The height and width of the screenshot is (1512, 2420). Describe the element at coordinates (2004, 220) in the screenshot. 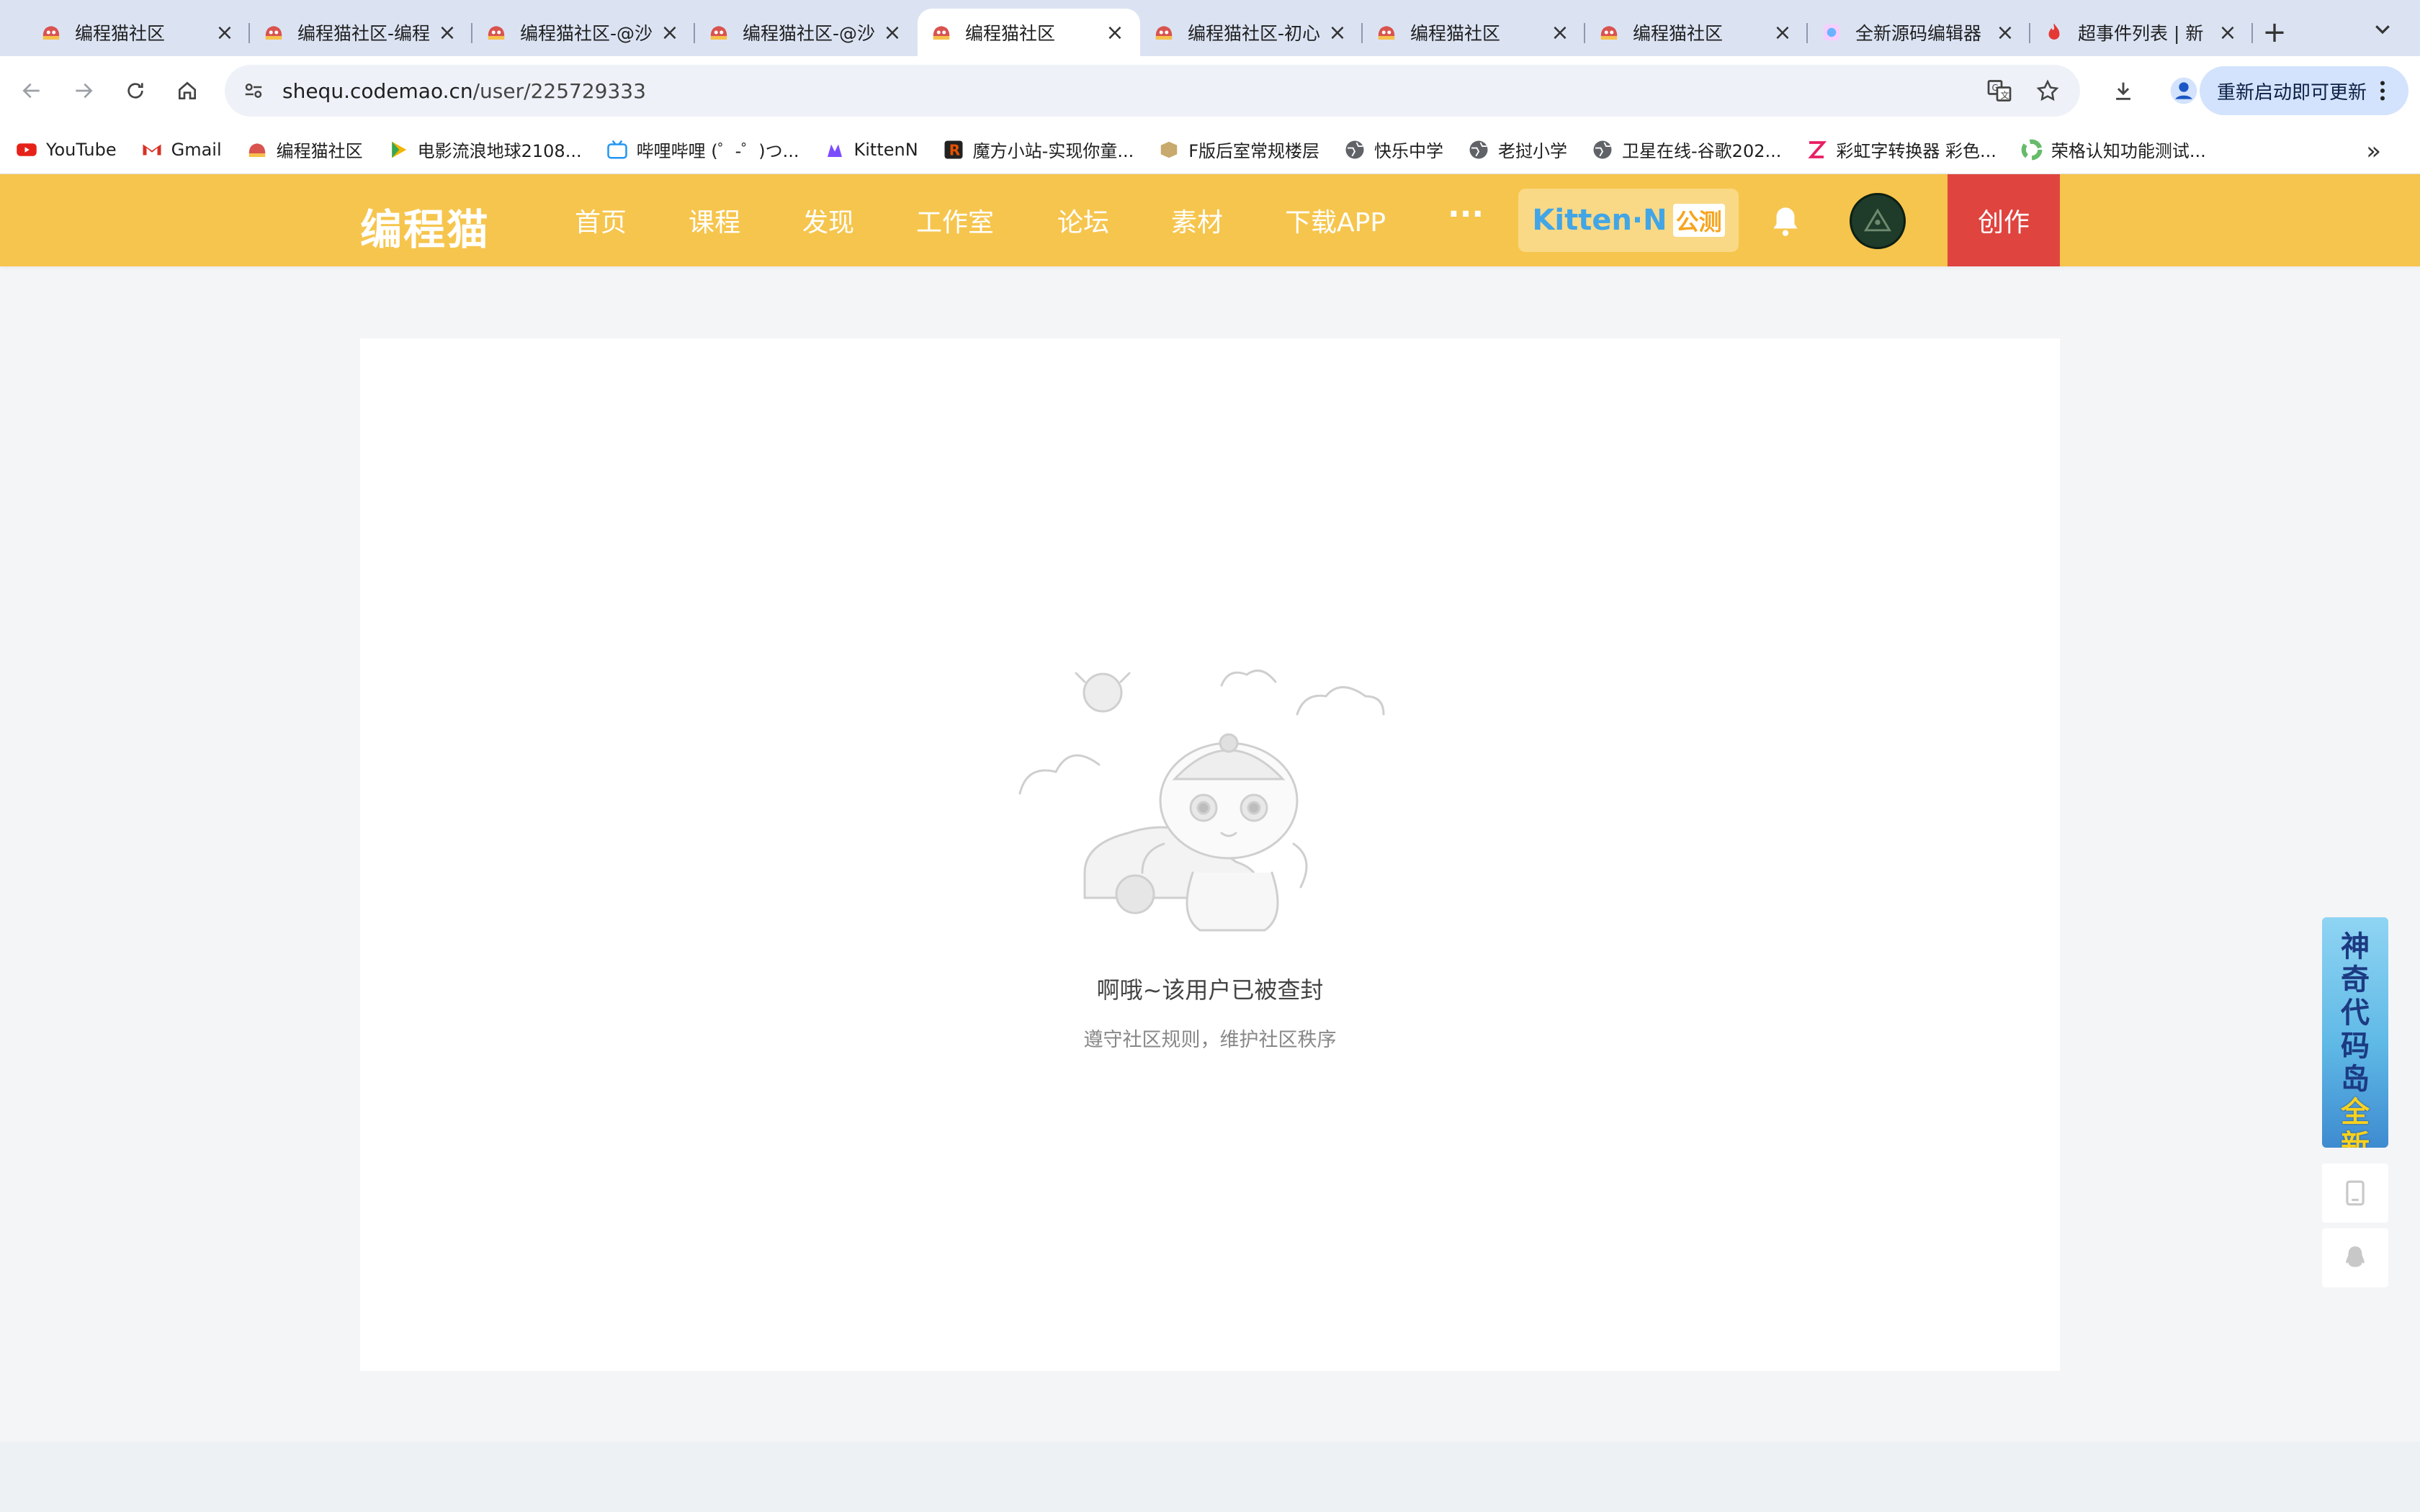

I see `create-button: 创作` at that location.